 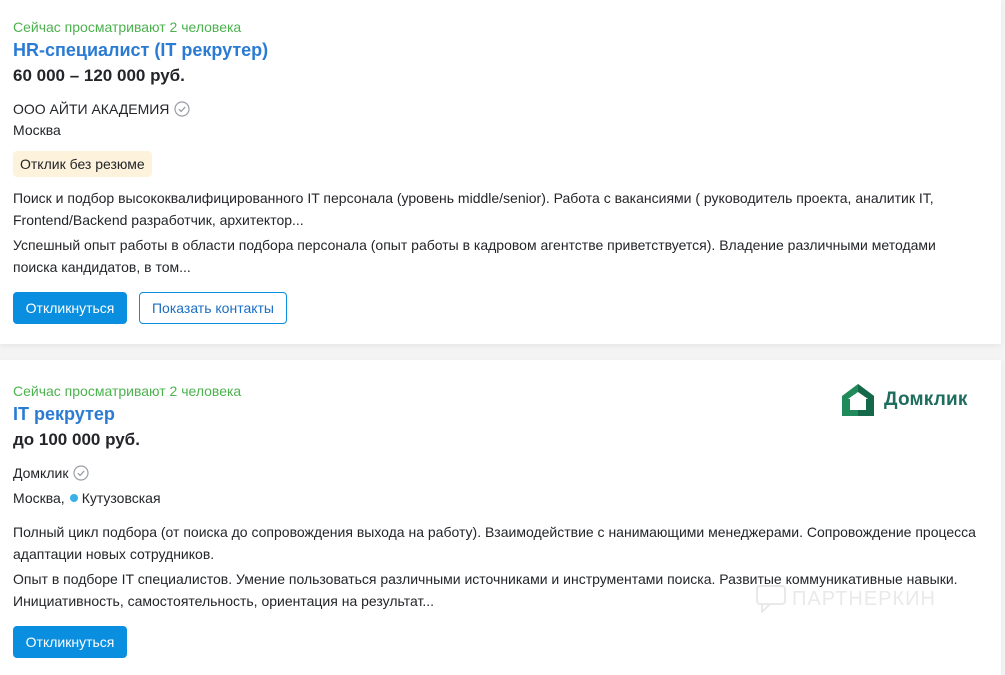 I want to click on employer-logo: Домклик, so click(x=904, y=400).